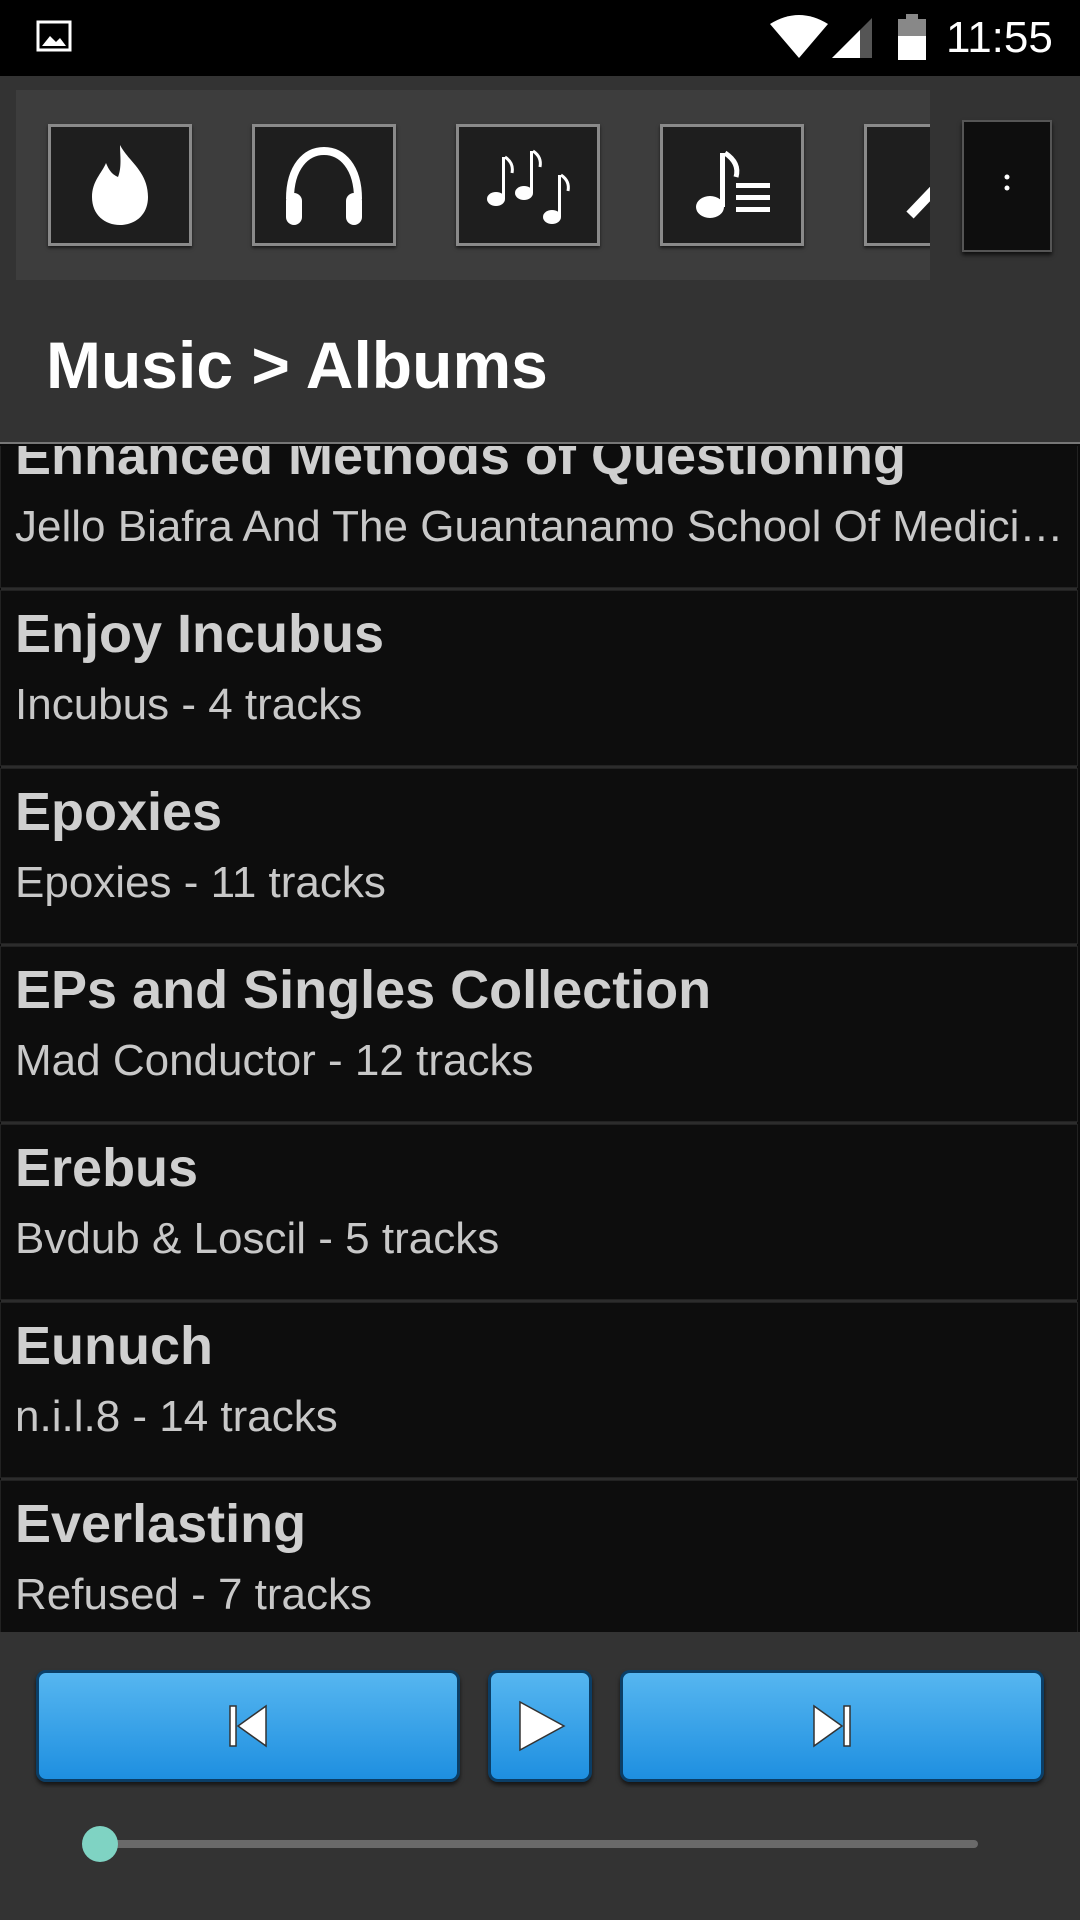 Image resolution: width=1080 pixels, height=1920 pixels. I want to click on list-item: Epoxies Epoxies - 11 tracks, so click(539, 857).